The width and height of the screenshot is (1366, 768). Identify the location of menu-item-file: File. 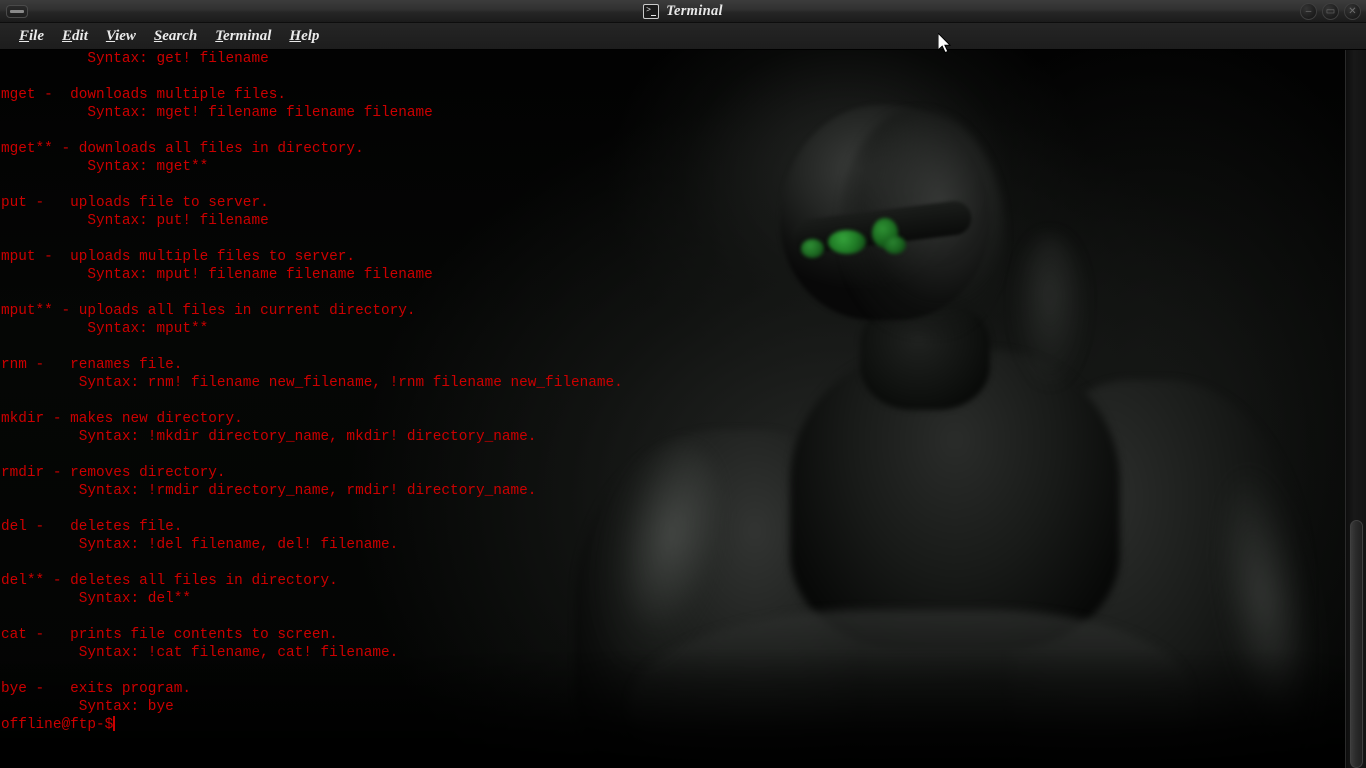
(31, 36).